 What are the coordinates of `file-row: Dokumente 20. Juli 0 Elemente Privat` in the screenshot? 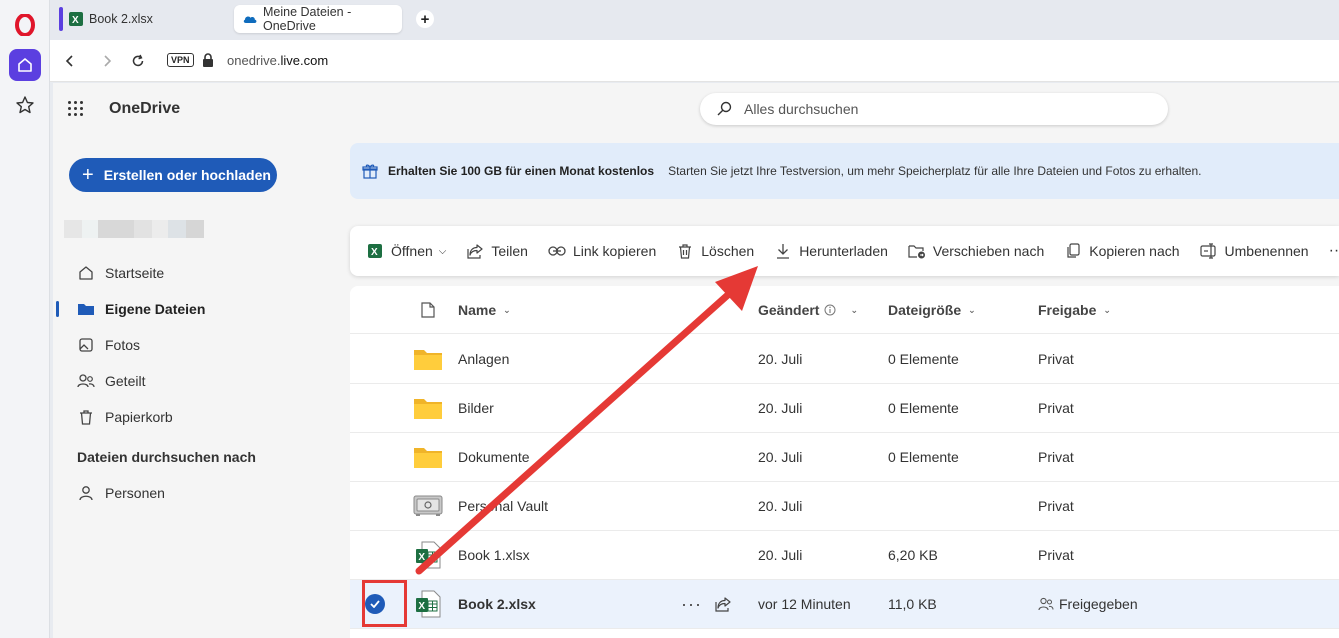 It's located at (844, 457).